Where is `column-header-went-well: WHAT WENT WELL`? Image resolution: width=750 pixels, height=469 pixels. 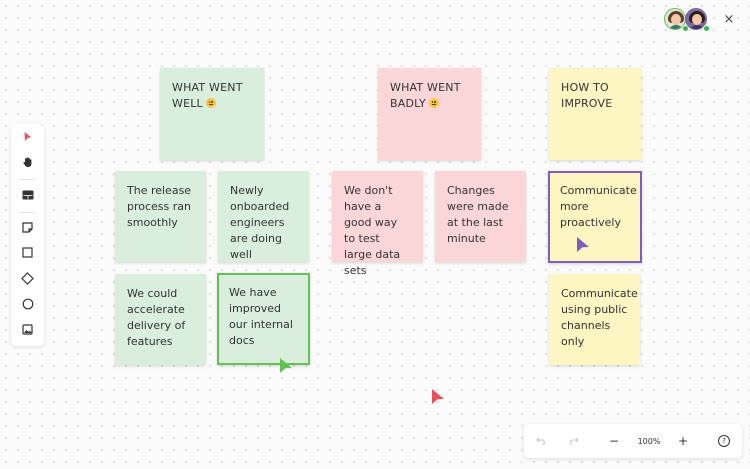
column-header-went-well: WHAT WENT WELL is located at coordinates (212, 114).